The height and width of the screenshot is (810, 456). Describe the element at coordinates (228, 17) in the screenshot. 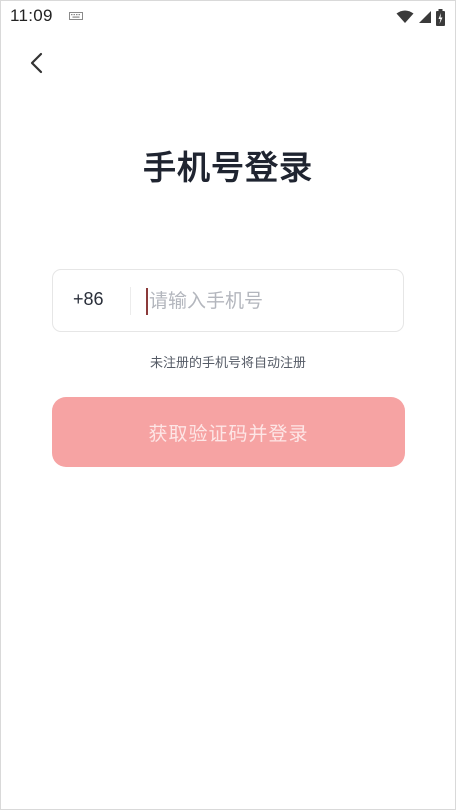

I see `status-bar: 11:09` at that location.